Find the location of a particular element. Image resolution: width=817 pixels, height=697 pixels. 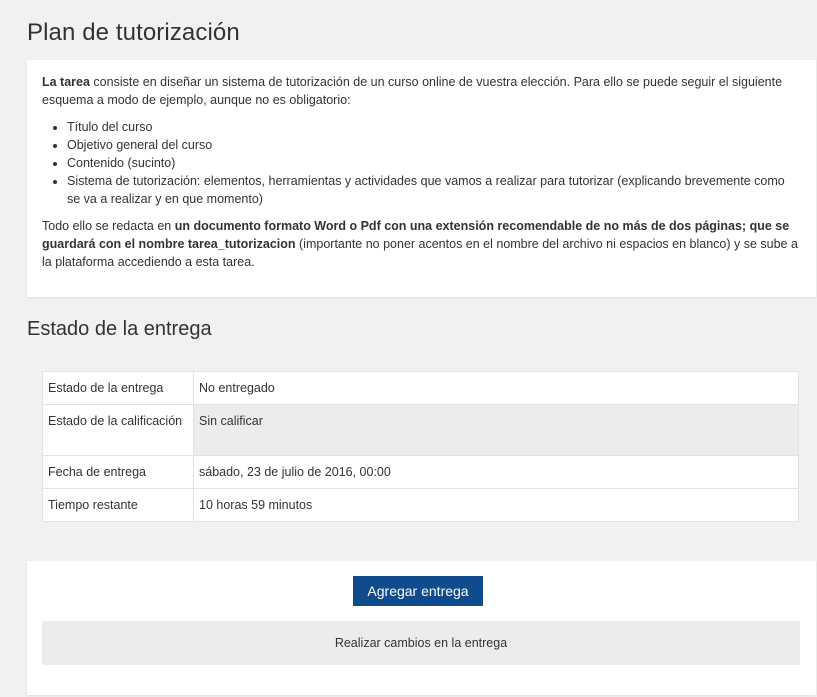

page-title: Plan de tutorización is located at coordinates (133, 32).